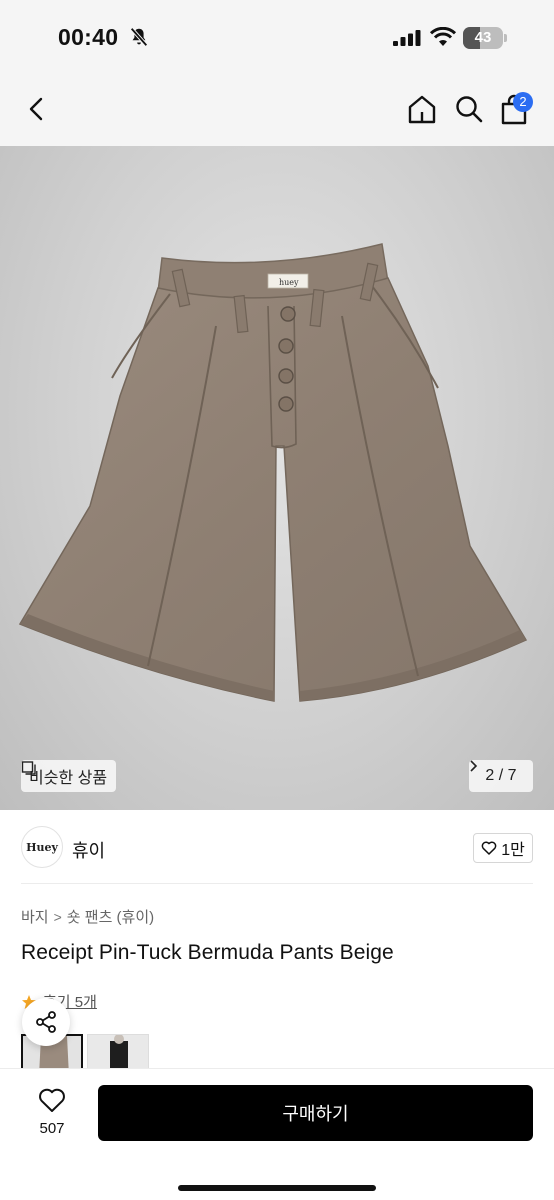 The width and height of the screenshot is (554, 1200). I want to click on image-counter-button: 2 / 7, so click(501, 776).